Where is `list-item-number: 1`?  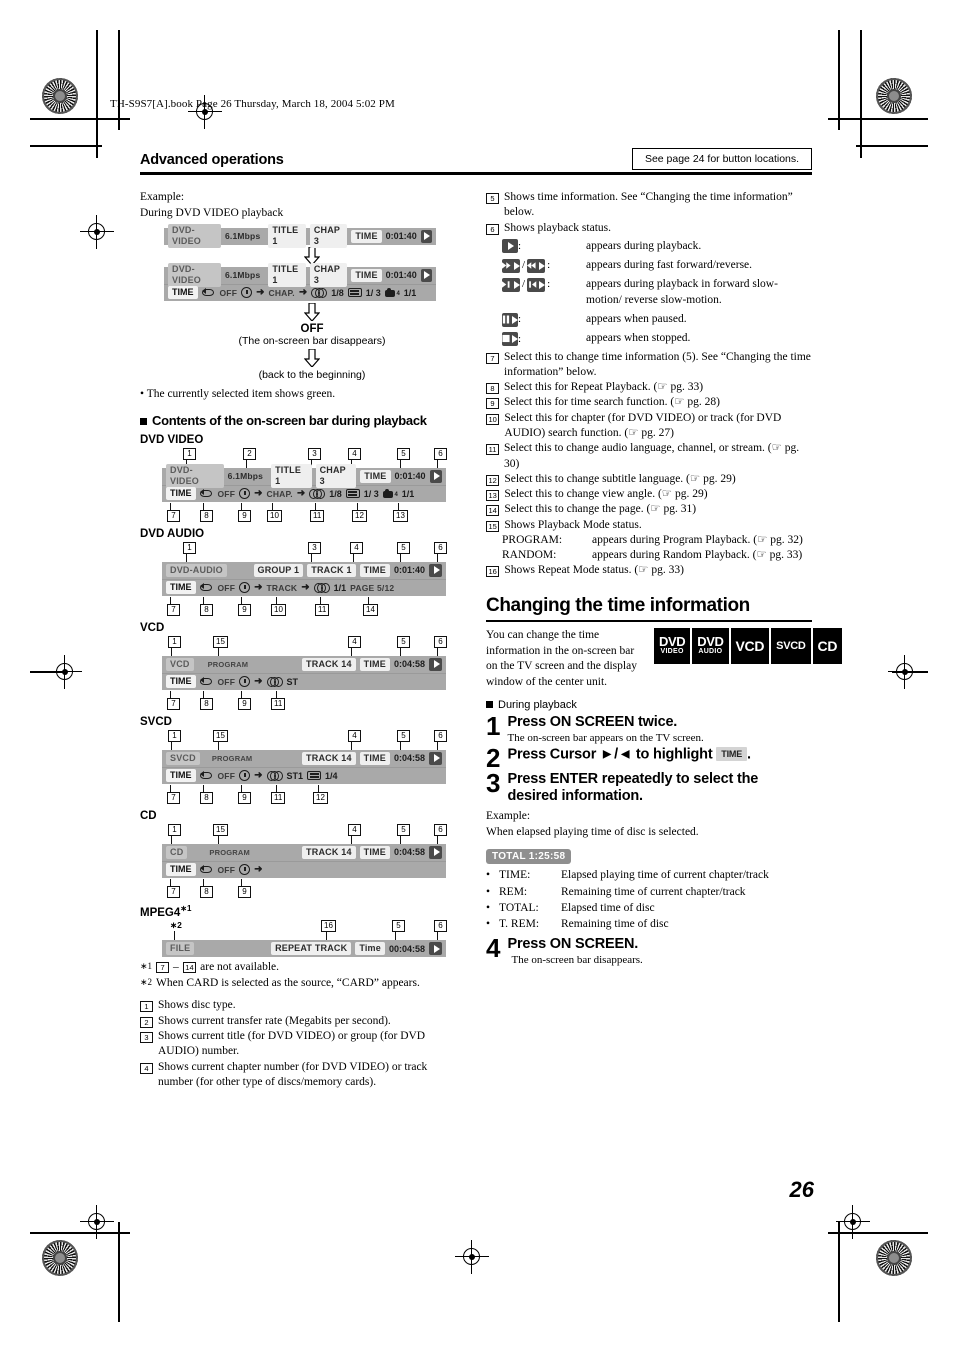
list-item-number: 1 is located at coordinates (146, 1007).